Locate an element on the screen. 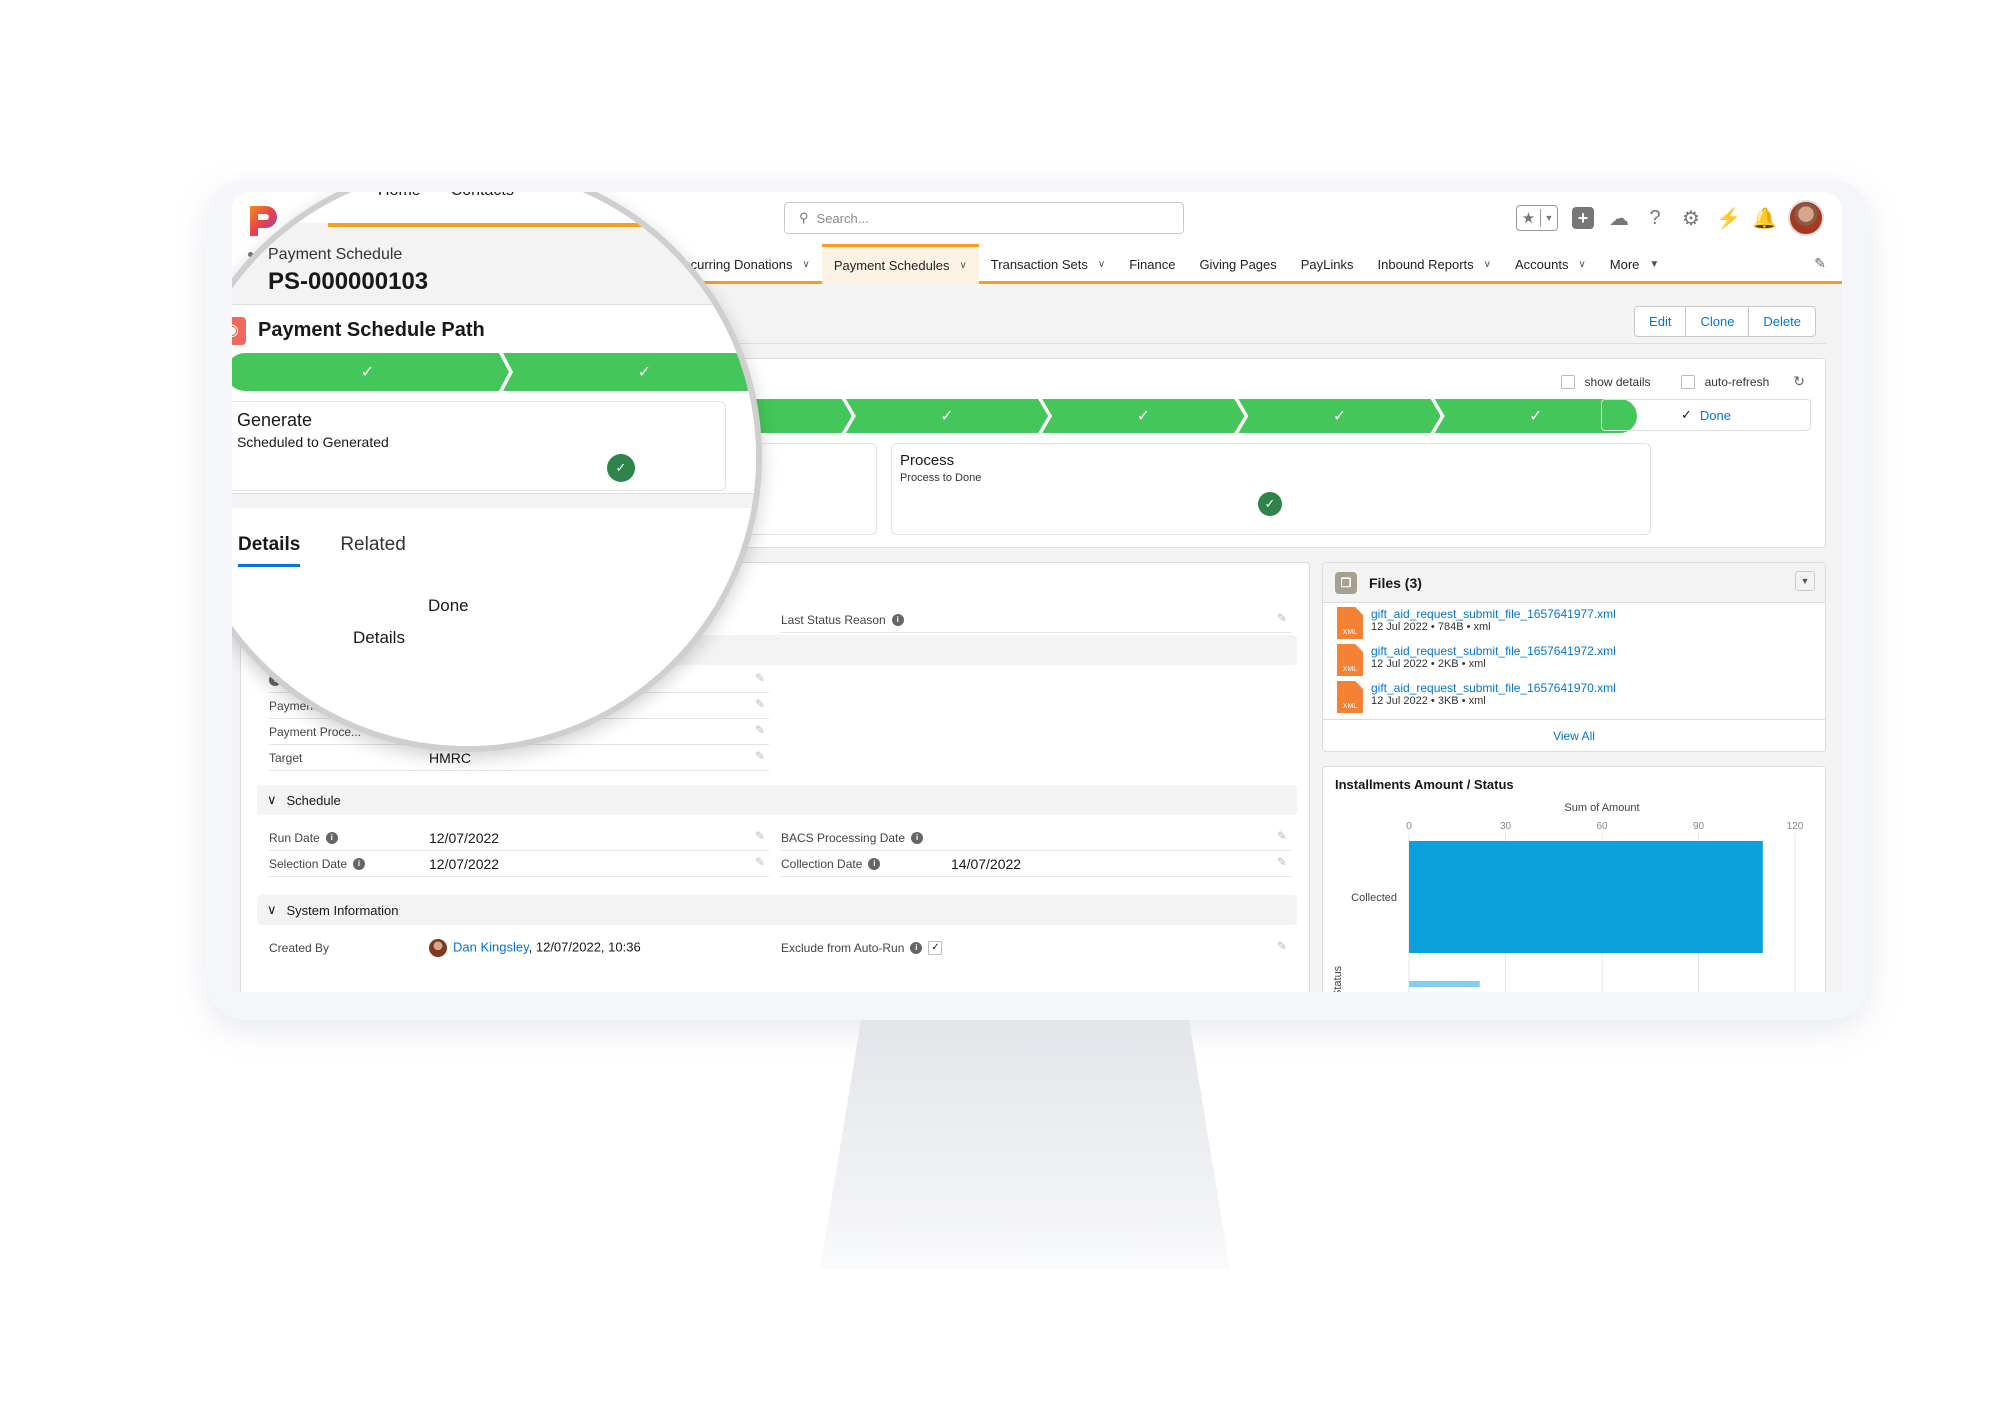 The height and width of the screenshot is (1414, 2000). magnified-record-type: Payment Schedule is located at coordinates (335, 254).